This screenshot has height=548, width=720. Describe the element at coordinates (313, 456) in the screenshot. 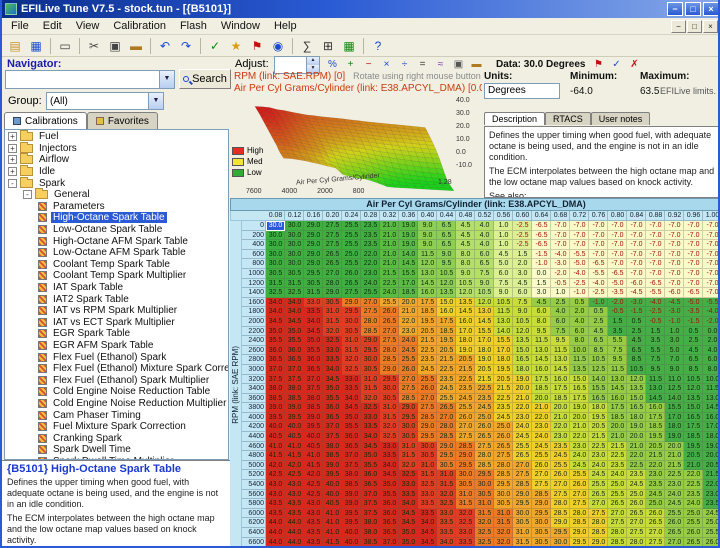

I see `table-cell-4800-0.16: 41.0` at that location.